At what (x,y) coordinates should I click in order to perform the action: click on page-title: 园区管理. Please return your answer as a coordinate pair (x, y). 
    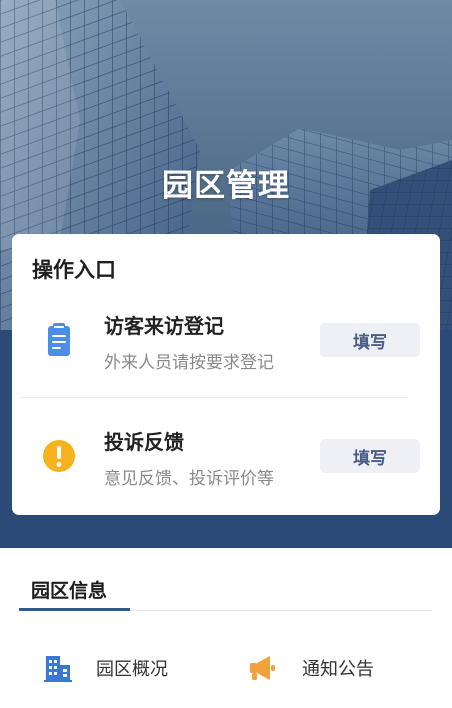
    Looking at the image, I should click on (226, 186).